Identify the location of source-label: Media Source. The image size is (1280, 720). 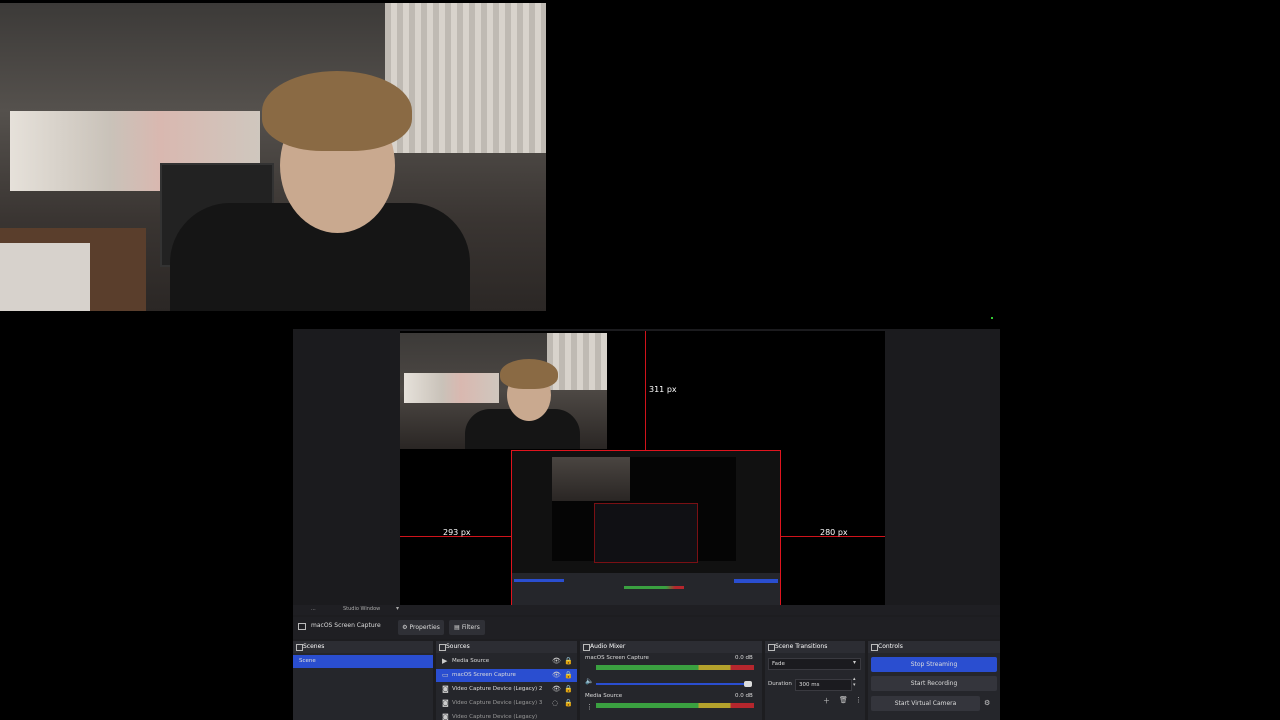
(471, 661).